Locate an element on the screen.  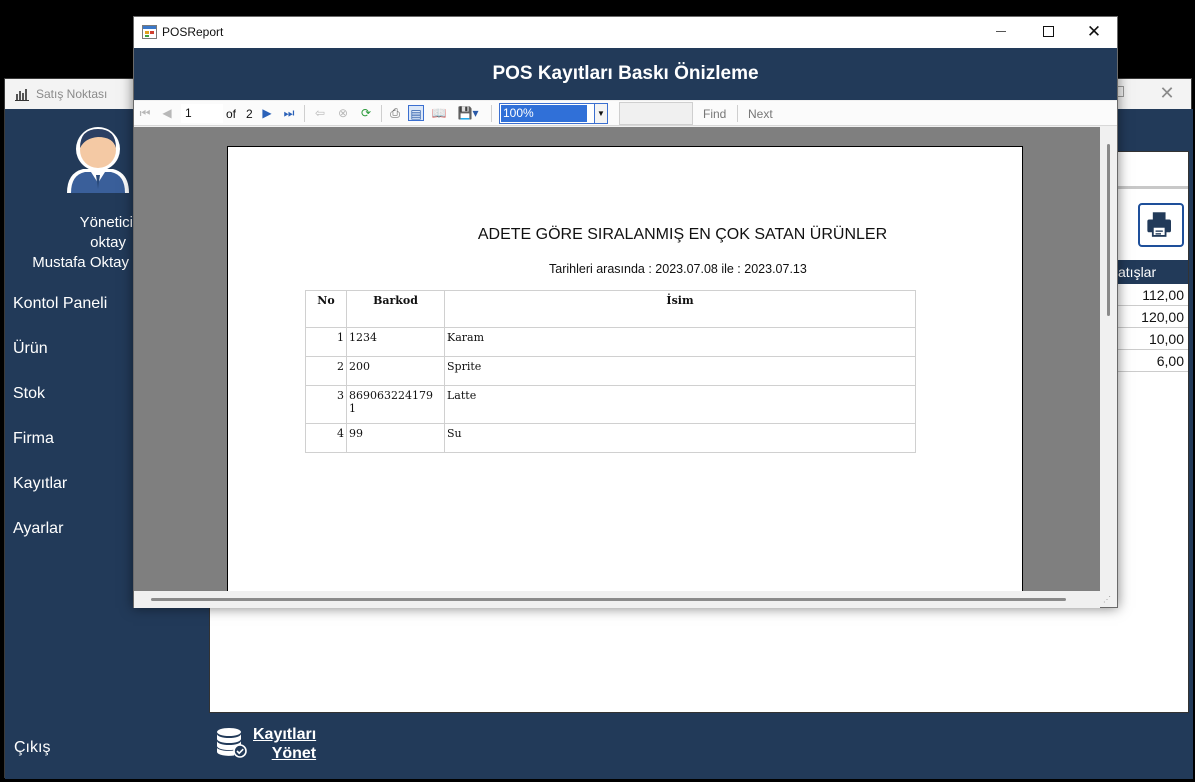
sidebar-item-product: Ürün is located at coordinates (30, 349).